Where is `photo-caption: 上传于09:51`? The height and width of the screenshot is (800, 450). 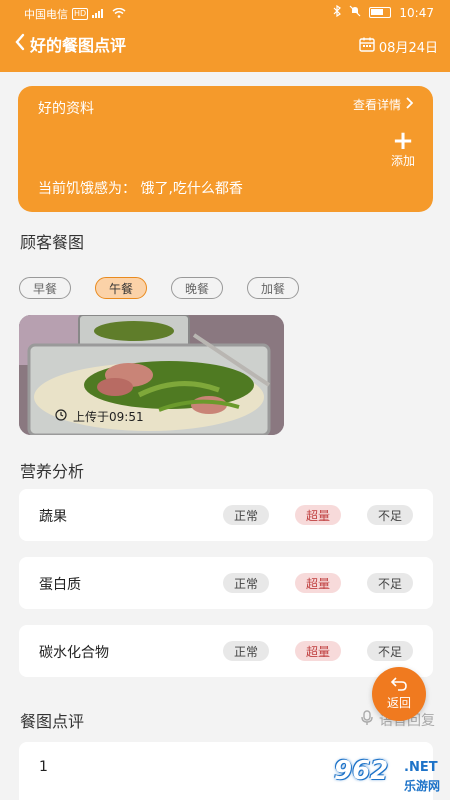
photo-caption: 上传于09:51 is located at coordinates (99, 416).